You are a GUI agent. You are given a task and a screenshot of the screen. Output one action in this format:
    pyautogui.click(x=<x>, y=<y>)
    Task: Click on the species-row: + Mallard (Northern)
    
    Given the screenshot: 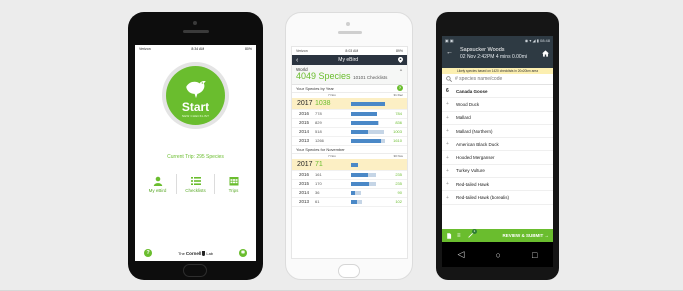 What is the action you would take?
    pyautogui.click(x=497, y=132)
    